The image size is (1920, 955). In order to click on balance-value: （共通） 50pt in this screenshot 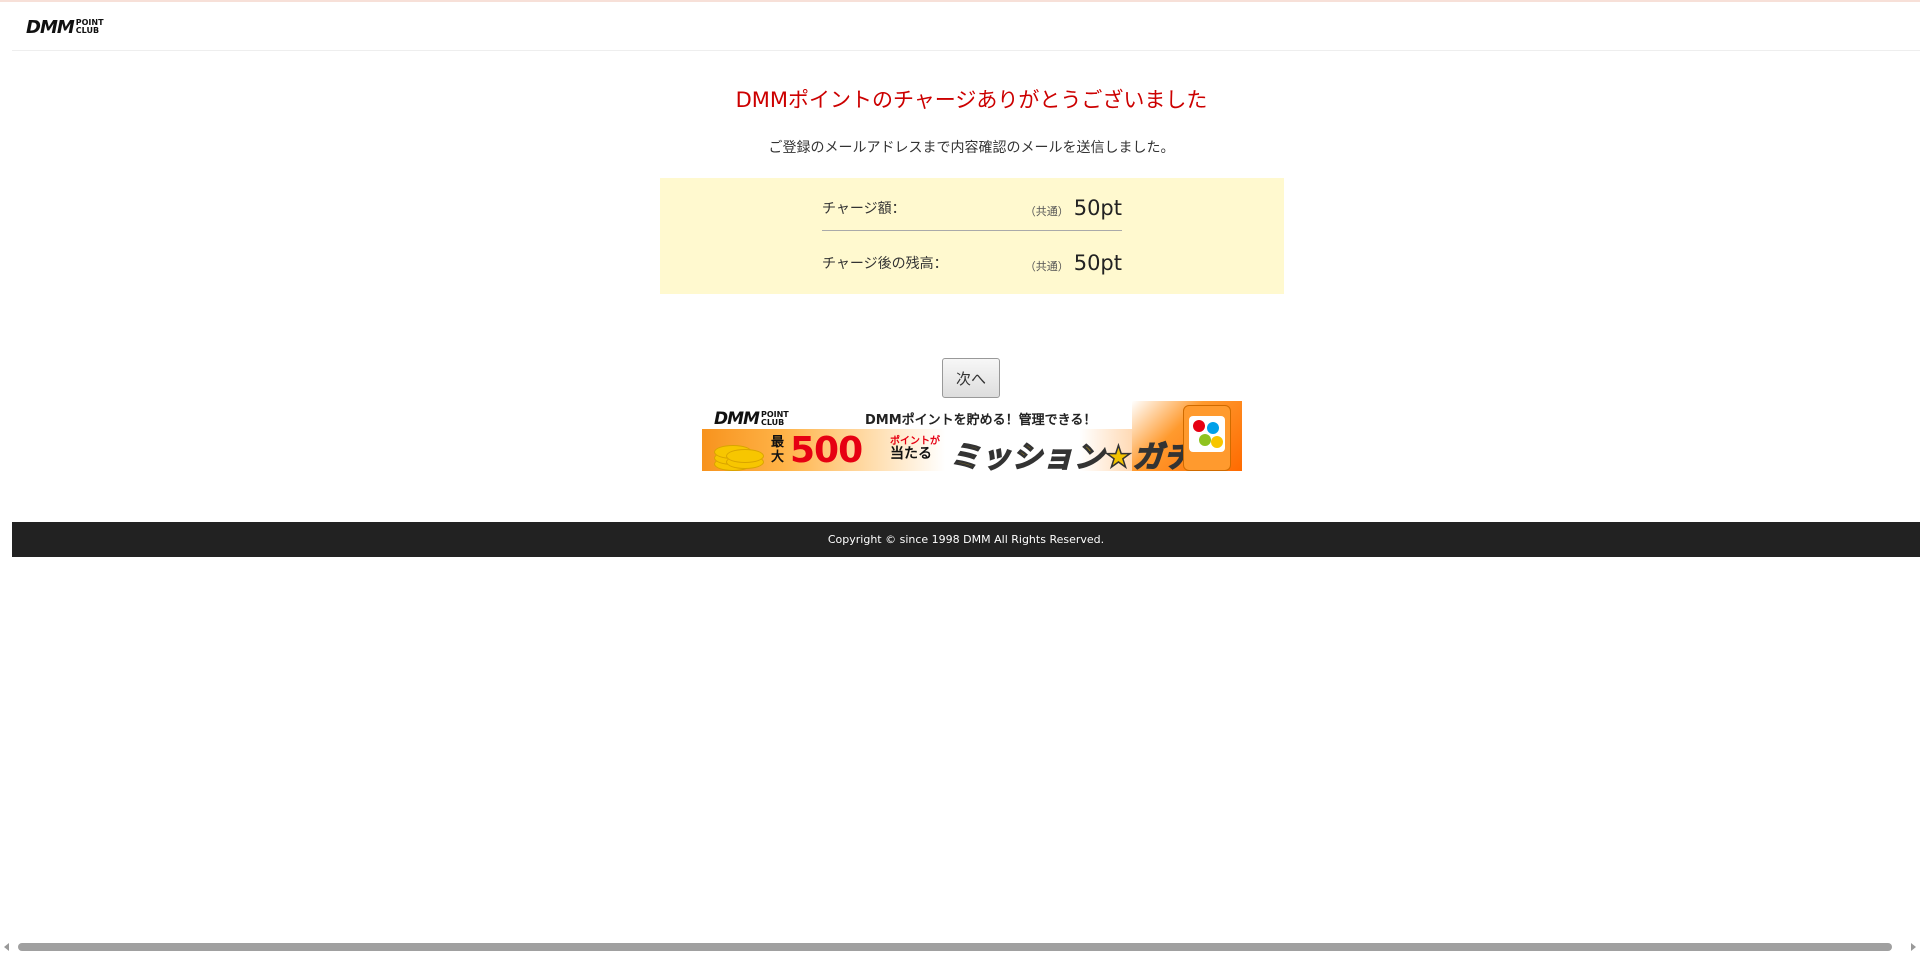, I will do `click(1073, 263)`.